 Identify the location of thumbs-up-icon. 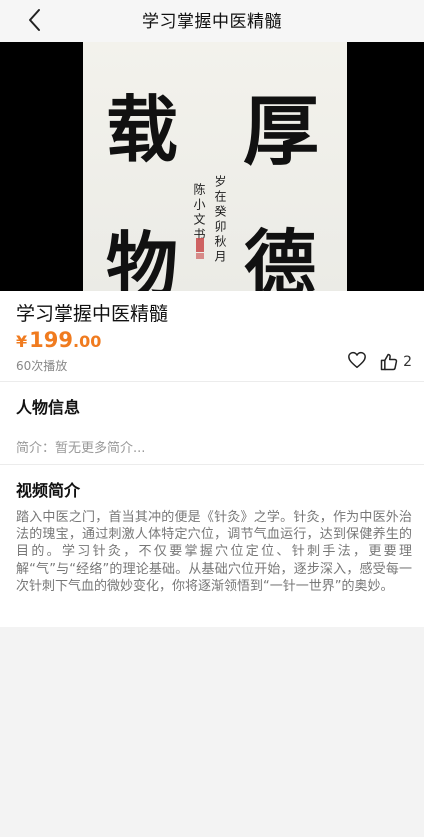
(389, 362).